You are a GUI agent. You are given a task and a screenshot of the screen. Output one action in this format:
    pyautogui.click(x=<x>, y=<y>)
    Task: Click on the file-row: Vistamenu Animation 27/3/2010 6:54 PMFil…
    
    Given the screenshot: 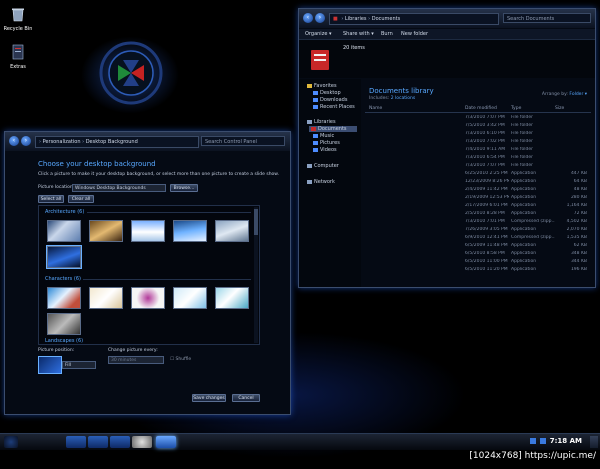 What is the action you would take?
    pyautogui.click(x=478, y=158)
    